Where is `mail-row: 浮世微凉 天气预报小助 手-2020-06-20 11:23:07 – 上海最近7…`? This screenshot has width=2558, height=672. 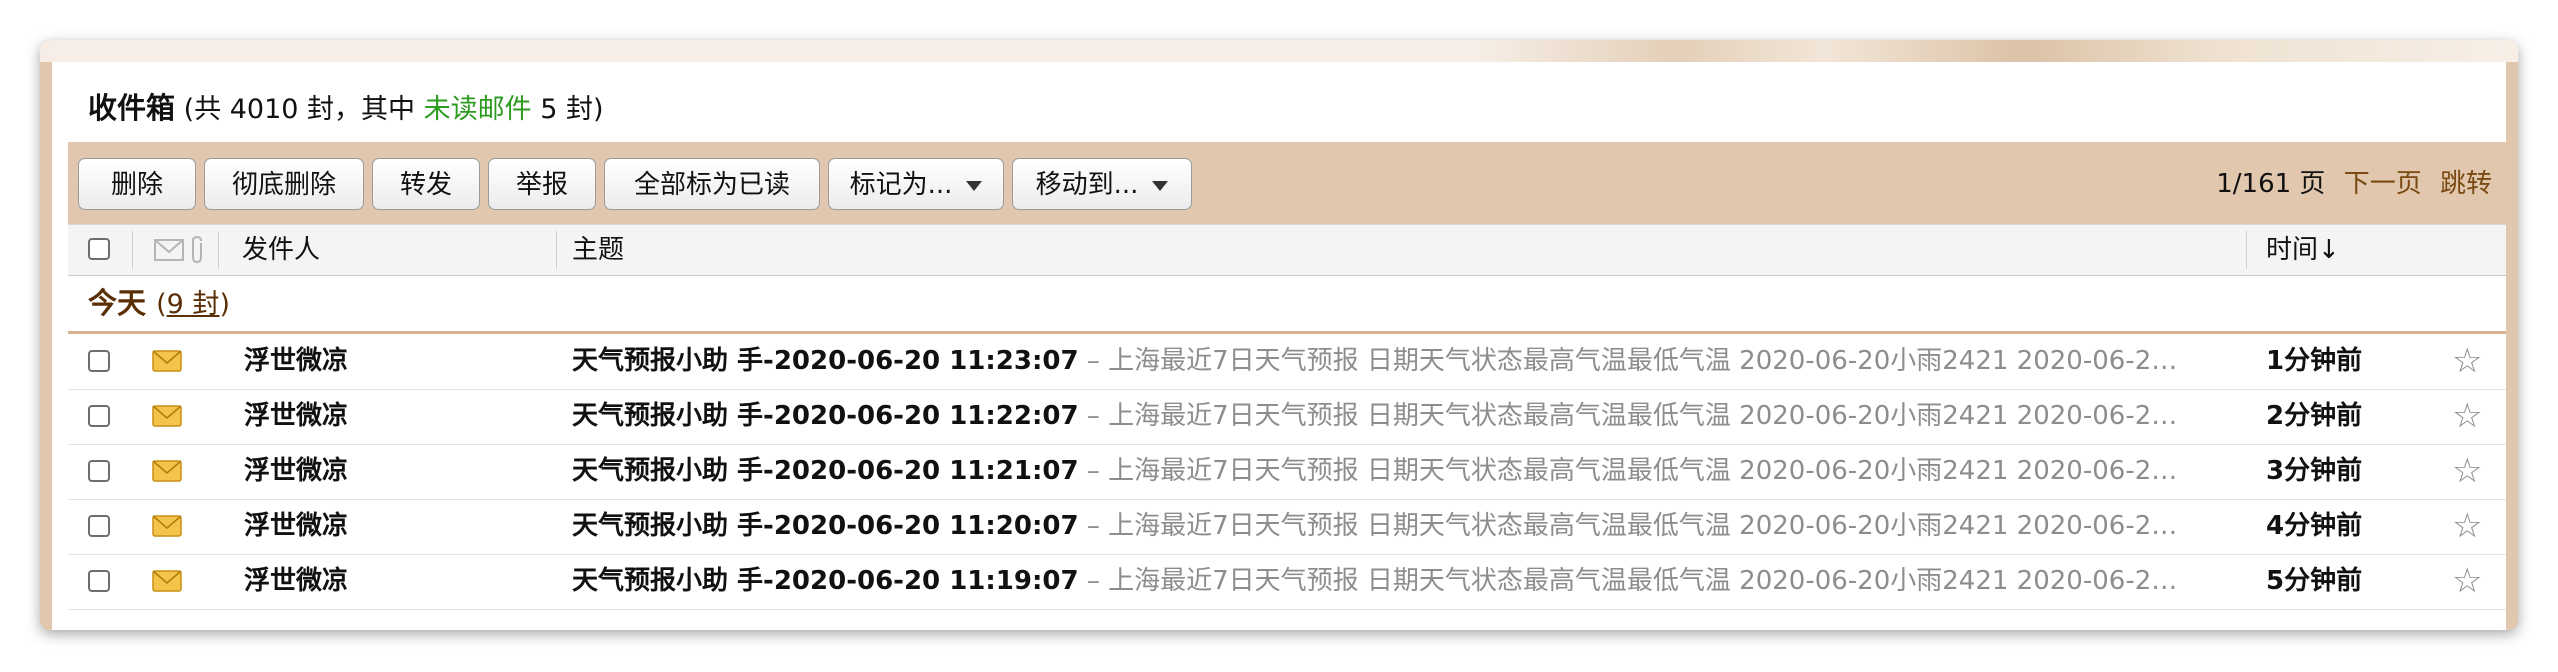
mail-row: 浮世微凉 天气预报小助 手-2020-06-20 11:23:07 – 上海最近7… is located at coordinates (1287, 362).